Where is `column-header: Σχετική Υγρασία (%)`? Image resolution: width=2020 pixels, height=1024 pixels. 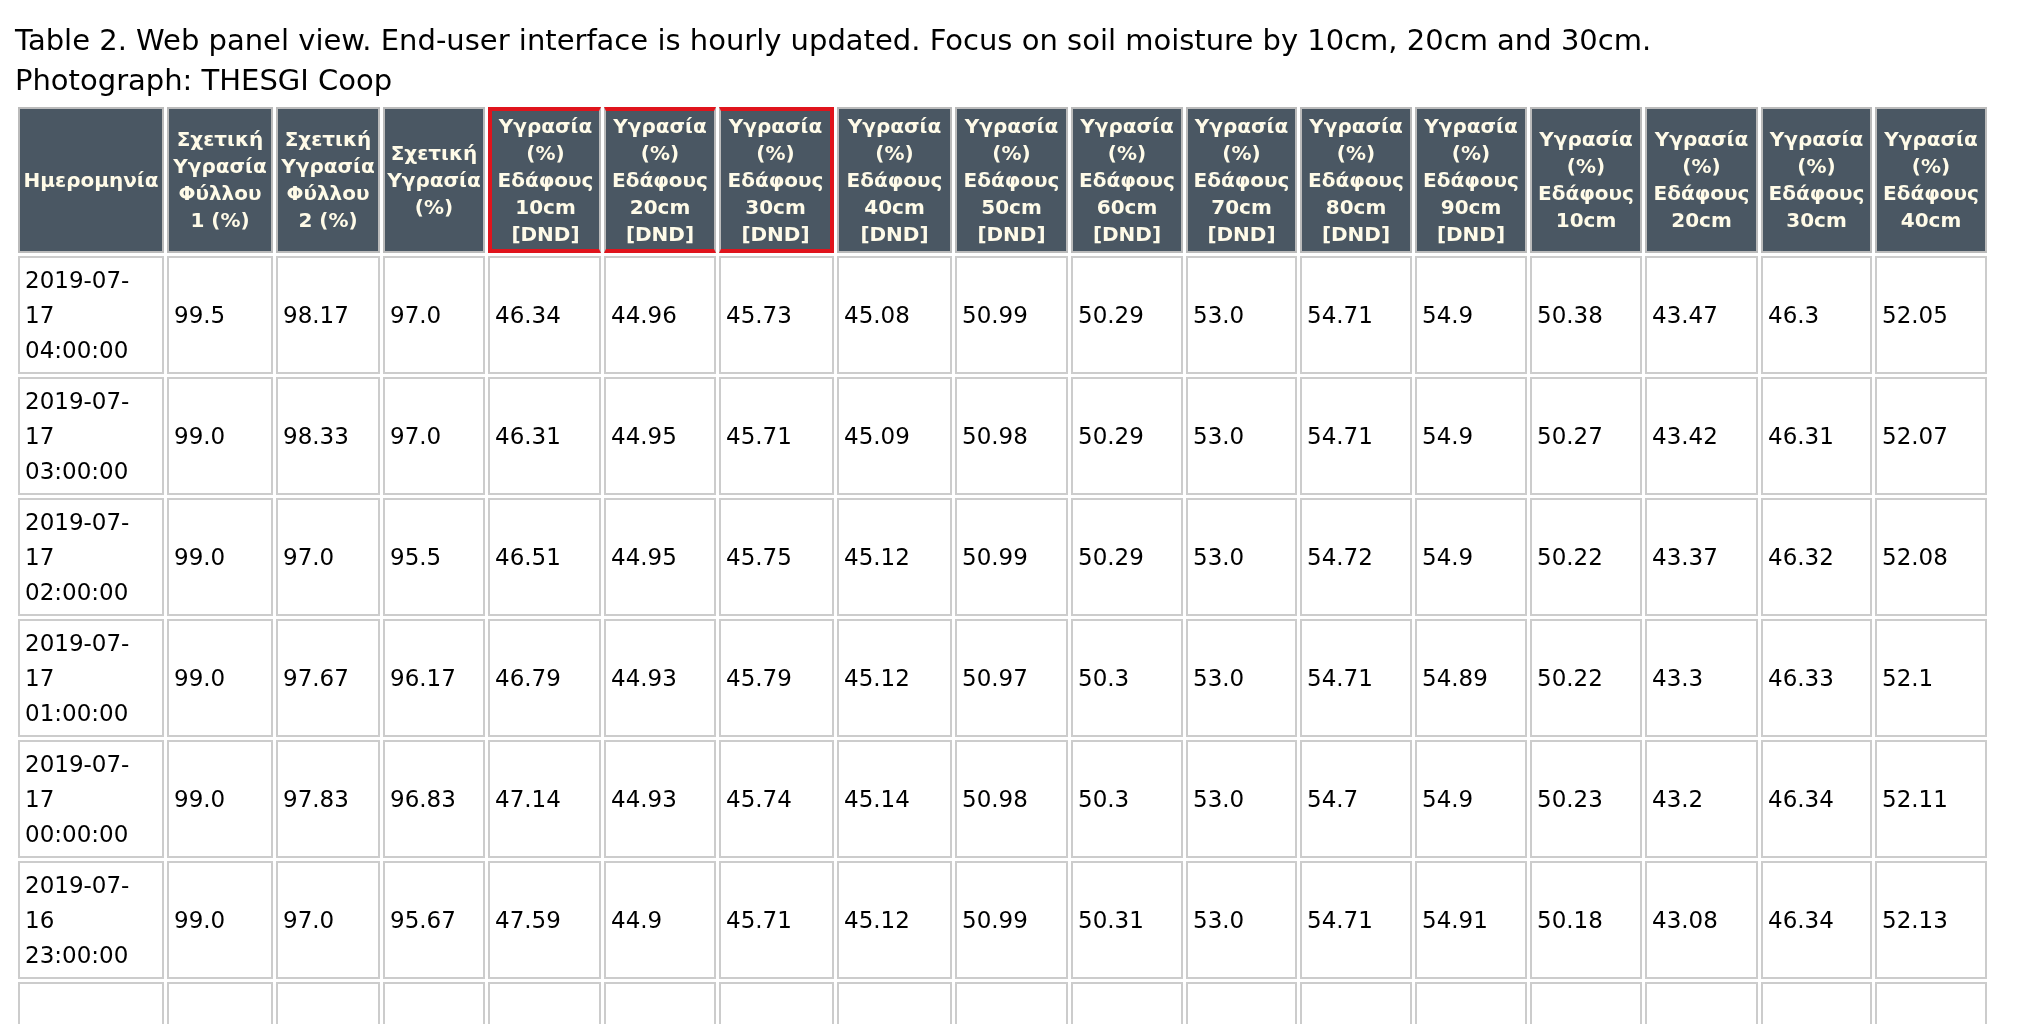
column-header: Σχετική Υγρασία (%) is located at coordinates (434, 180).